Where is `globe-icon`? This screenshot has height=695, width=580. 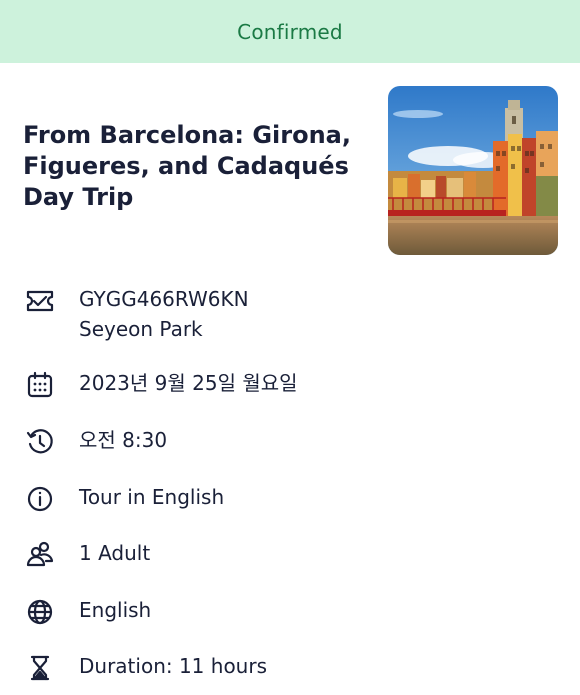
globe-icon is located at coordinates (40, 612).